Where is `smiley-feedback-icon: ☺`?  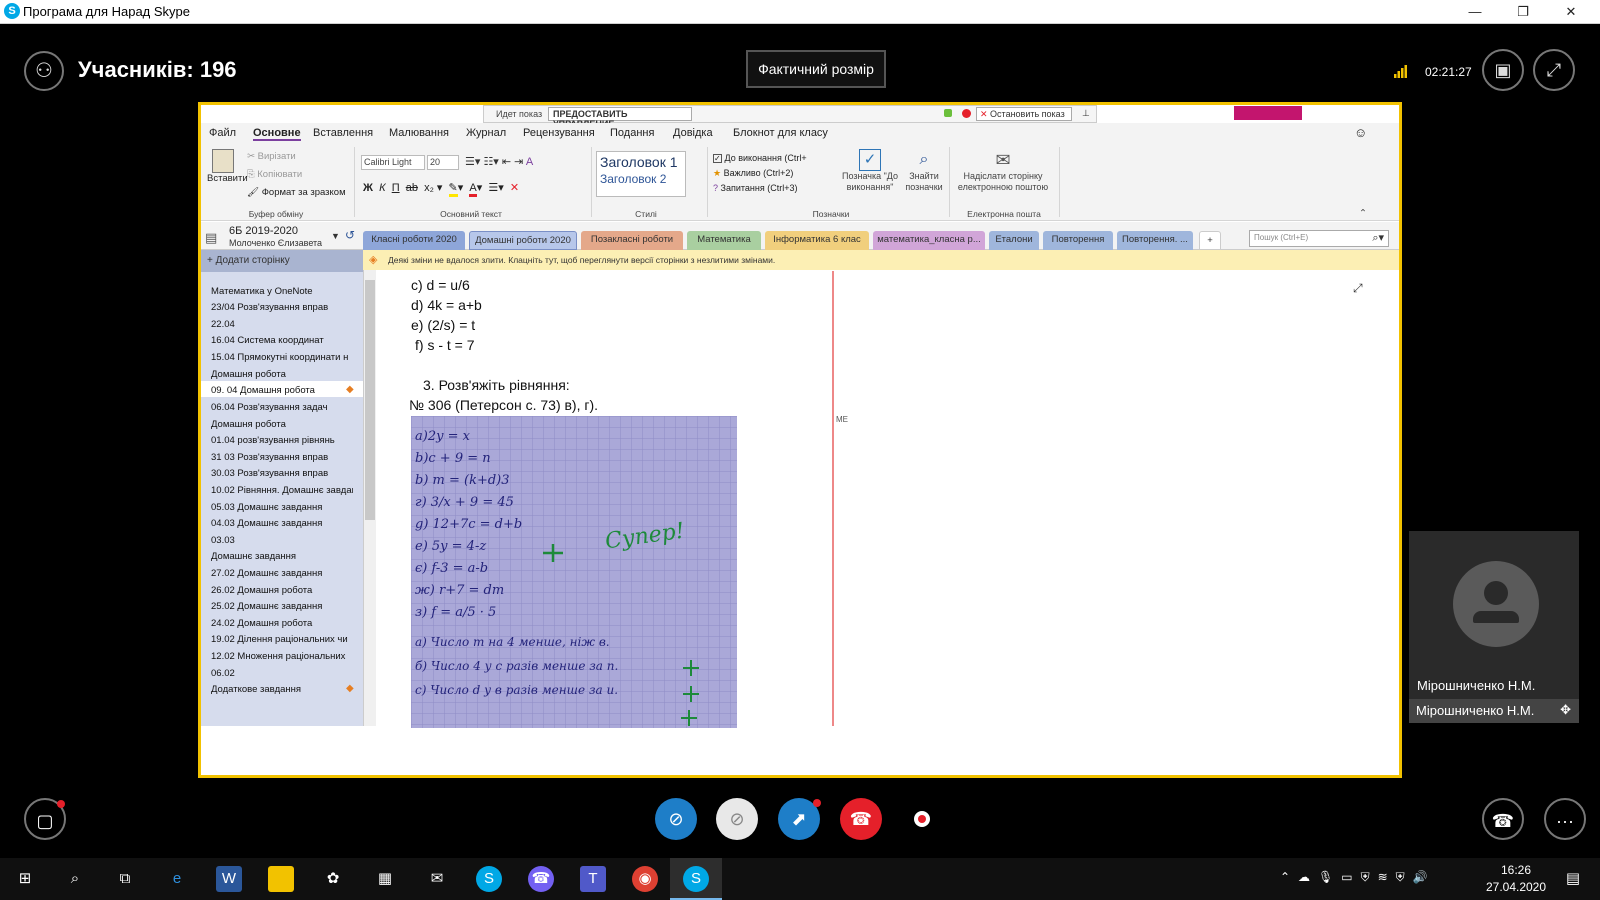
smiley-feedback-icon: ☺ is located at coordinates (1360, 132).